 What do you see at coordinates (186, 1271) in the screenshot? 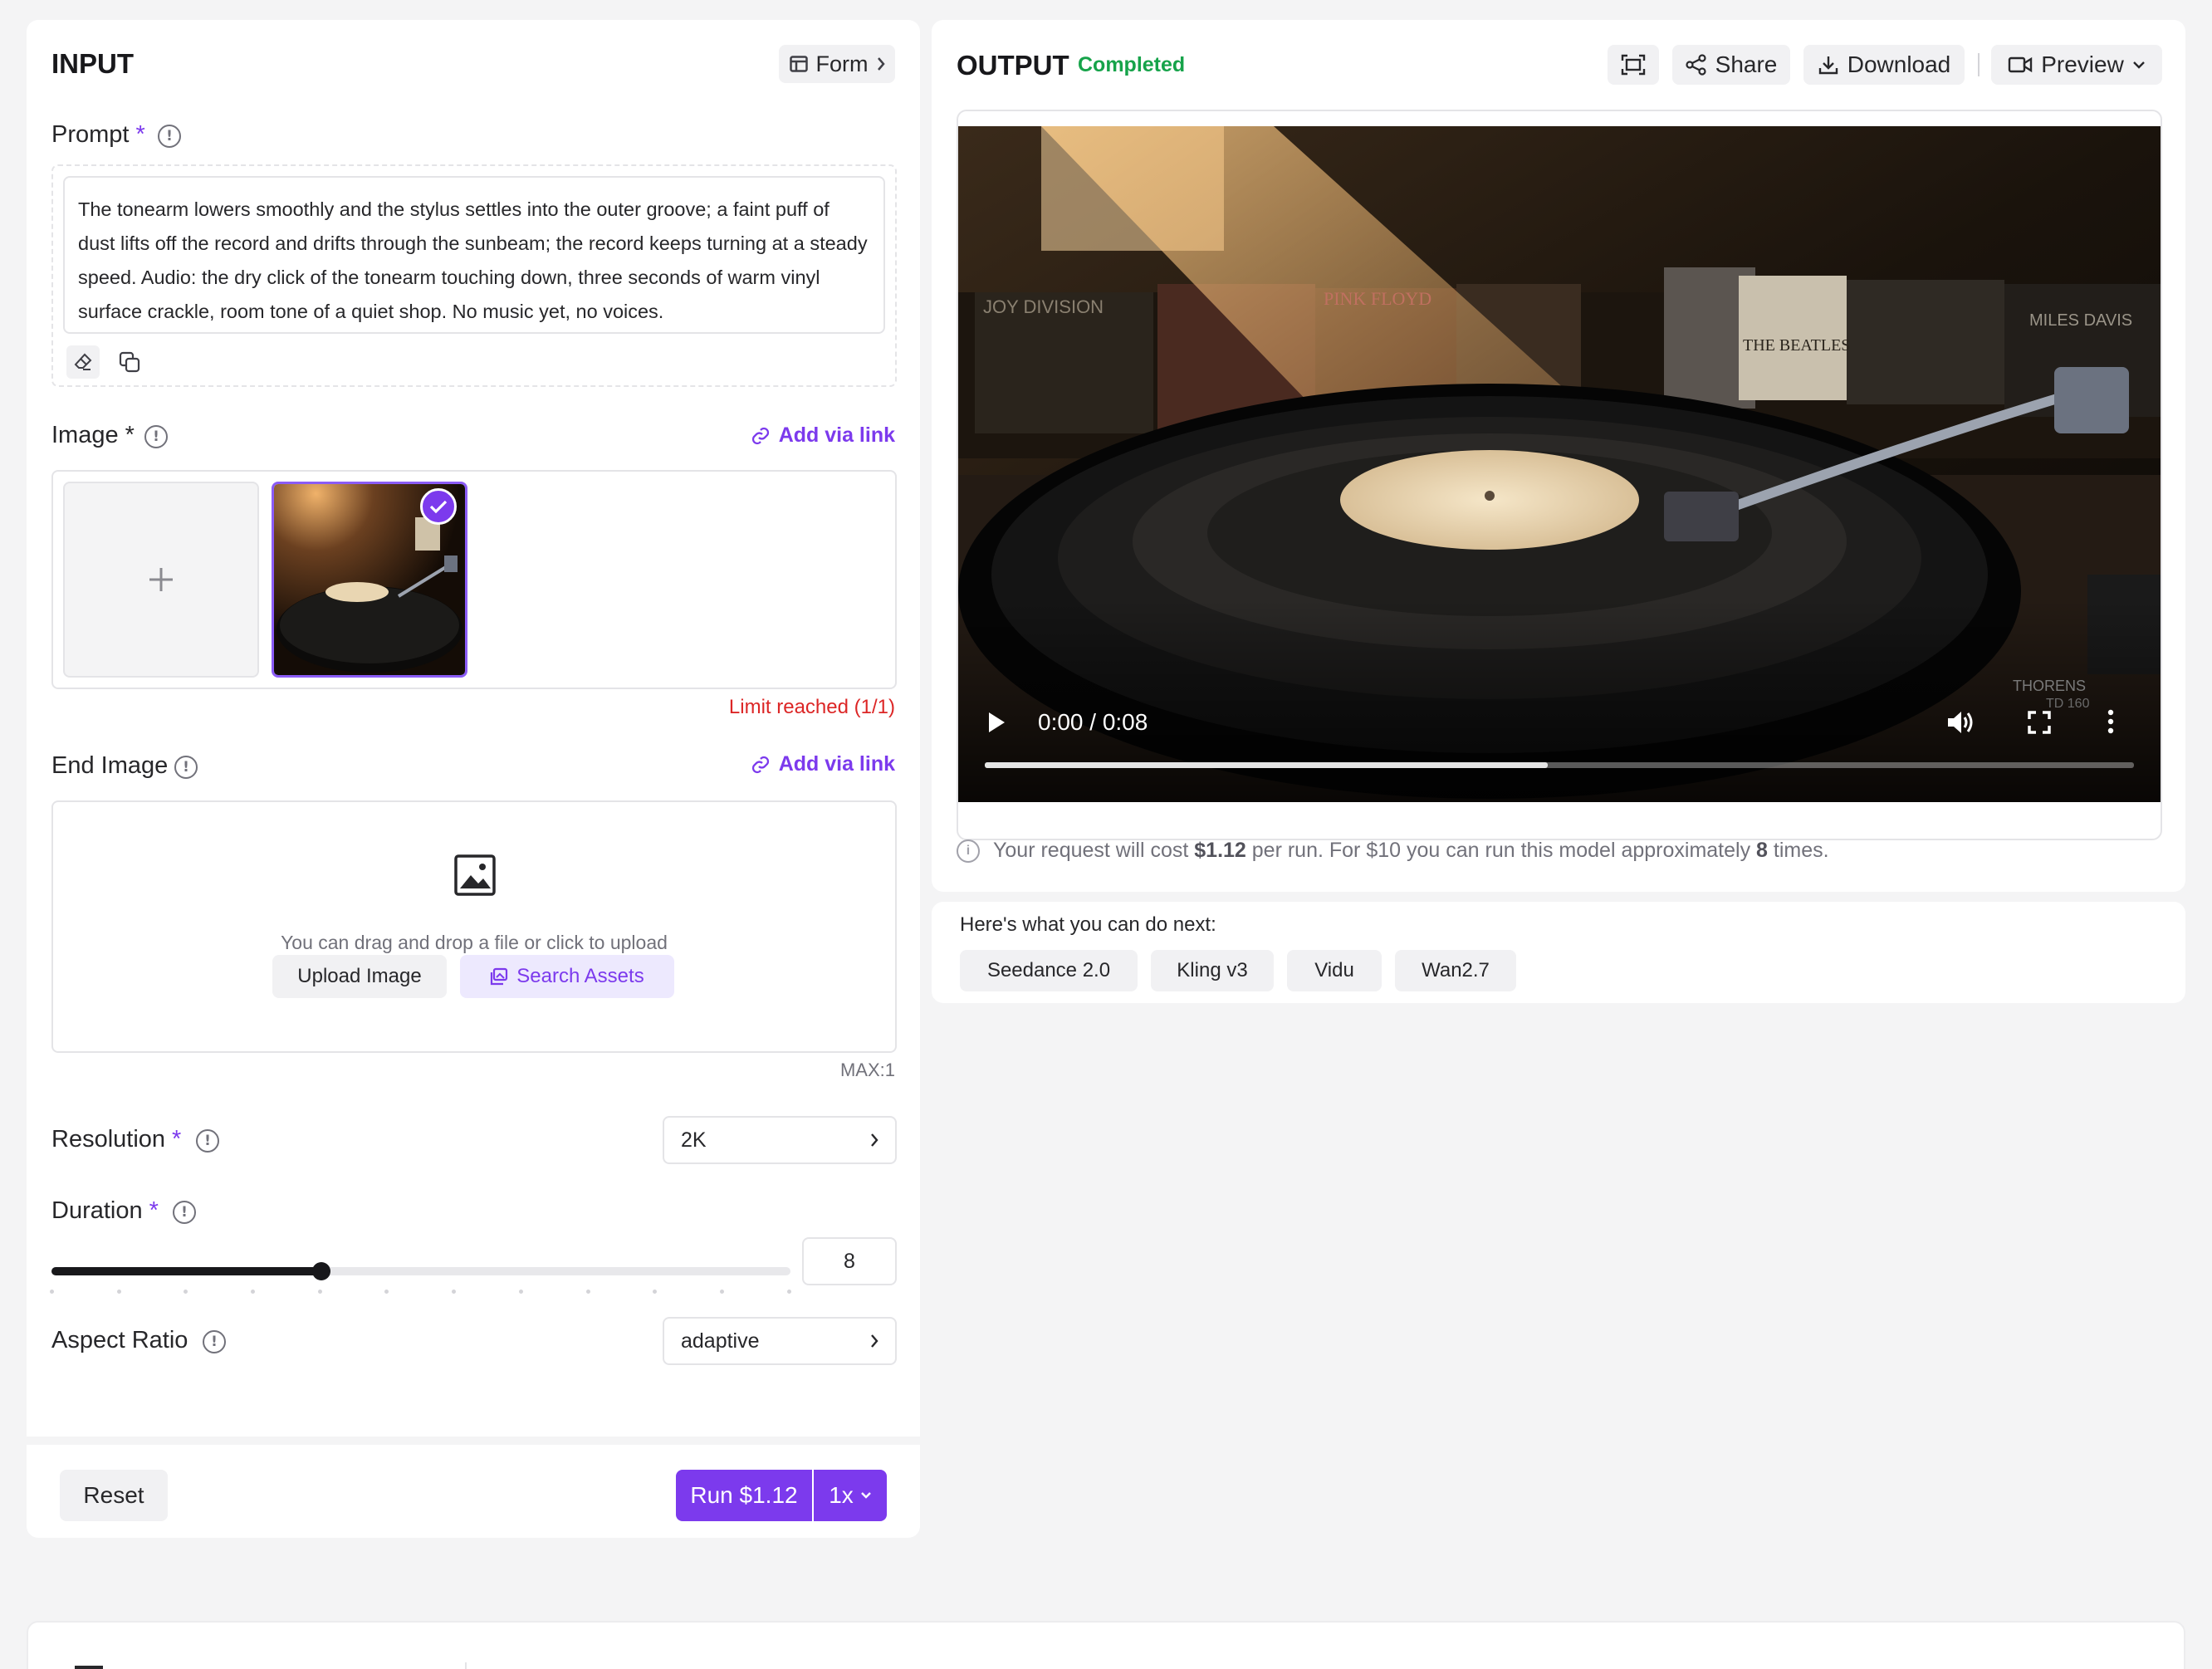
I see `duration-slider-fill` at bounding box center [186, 1271].